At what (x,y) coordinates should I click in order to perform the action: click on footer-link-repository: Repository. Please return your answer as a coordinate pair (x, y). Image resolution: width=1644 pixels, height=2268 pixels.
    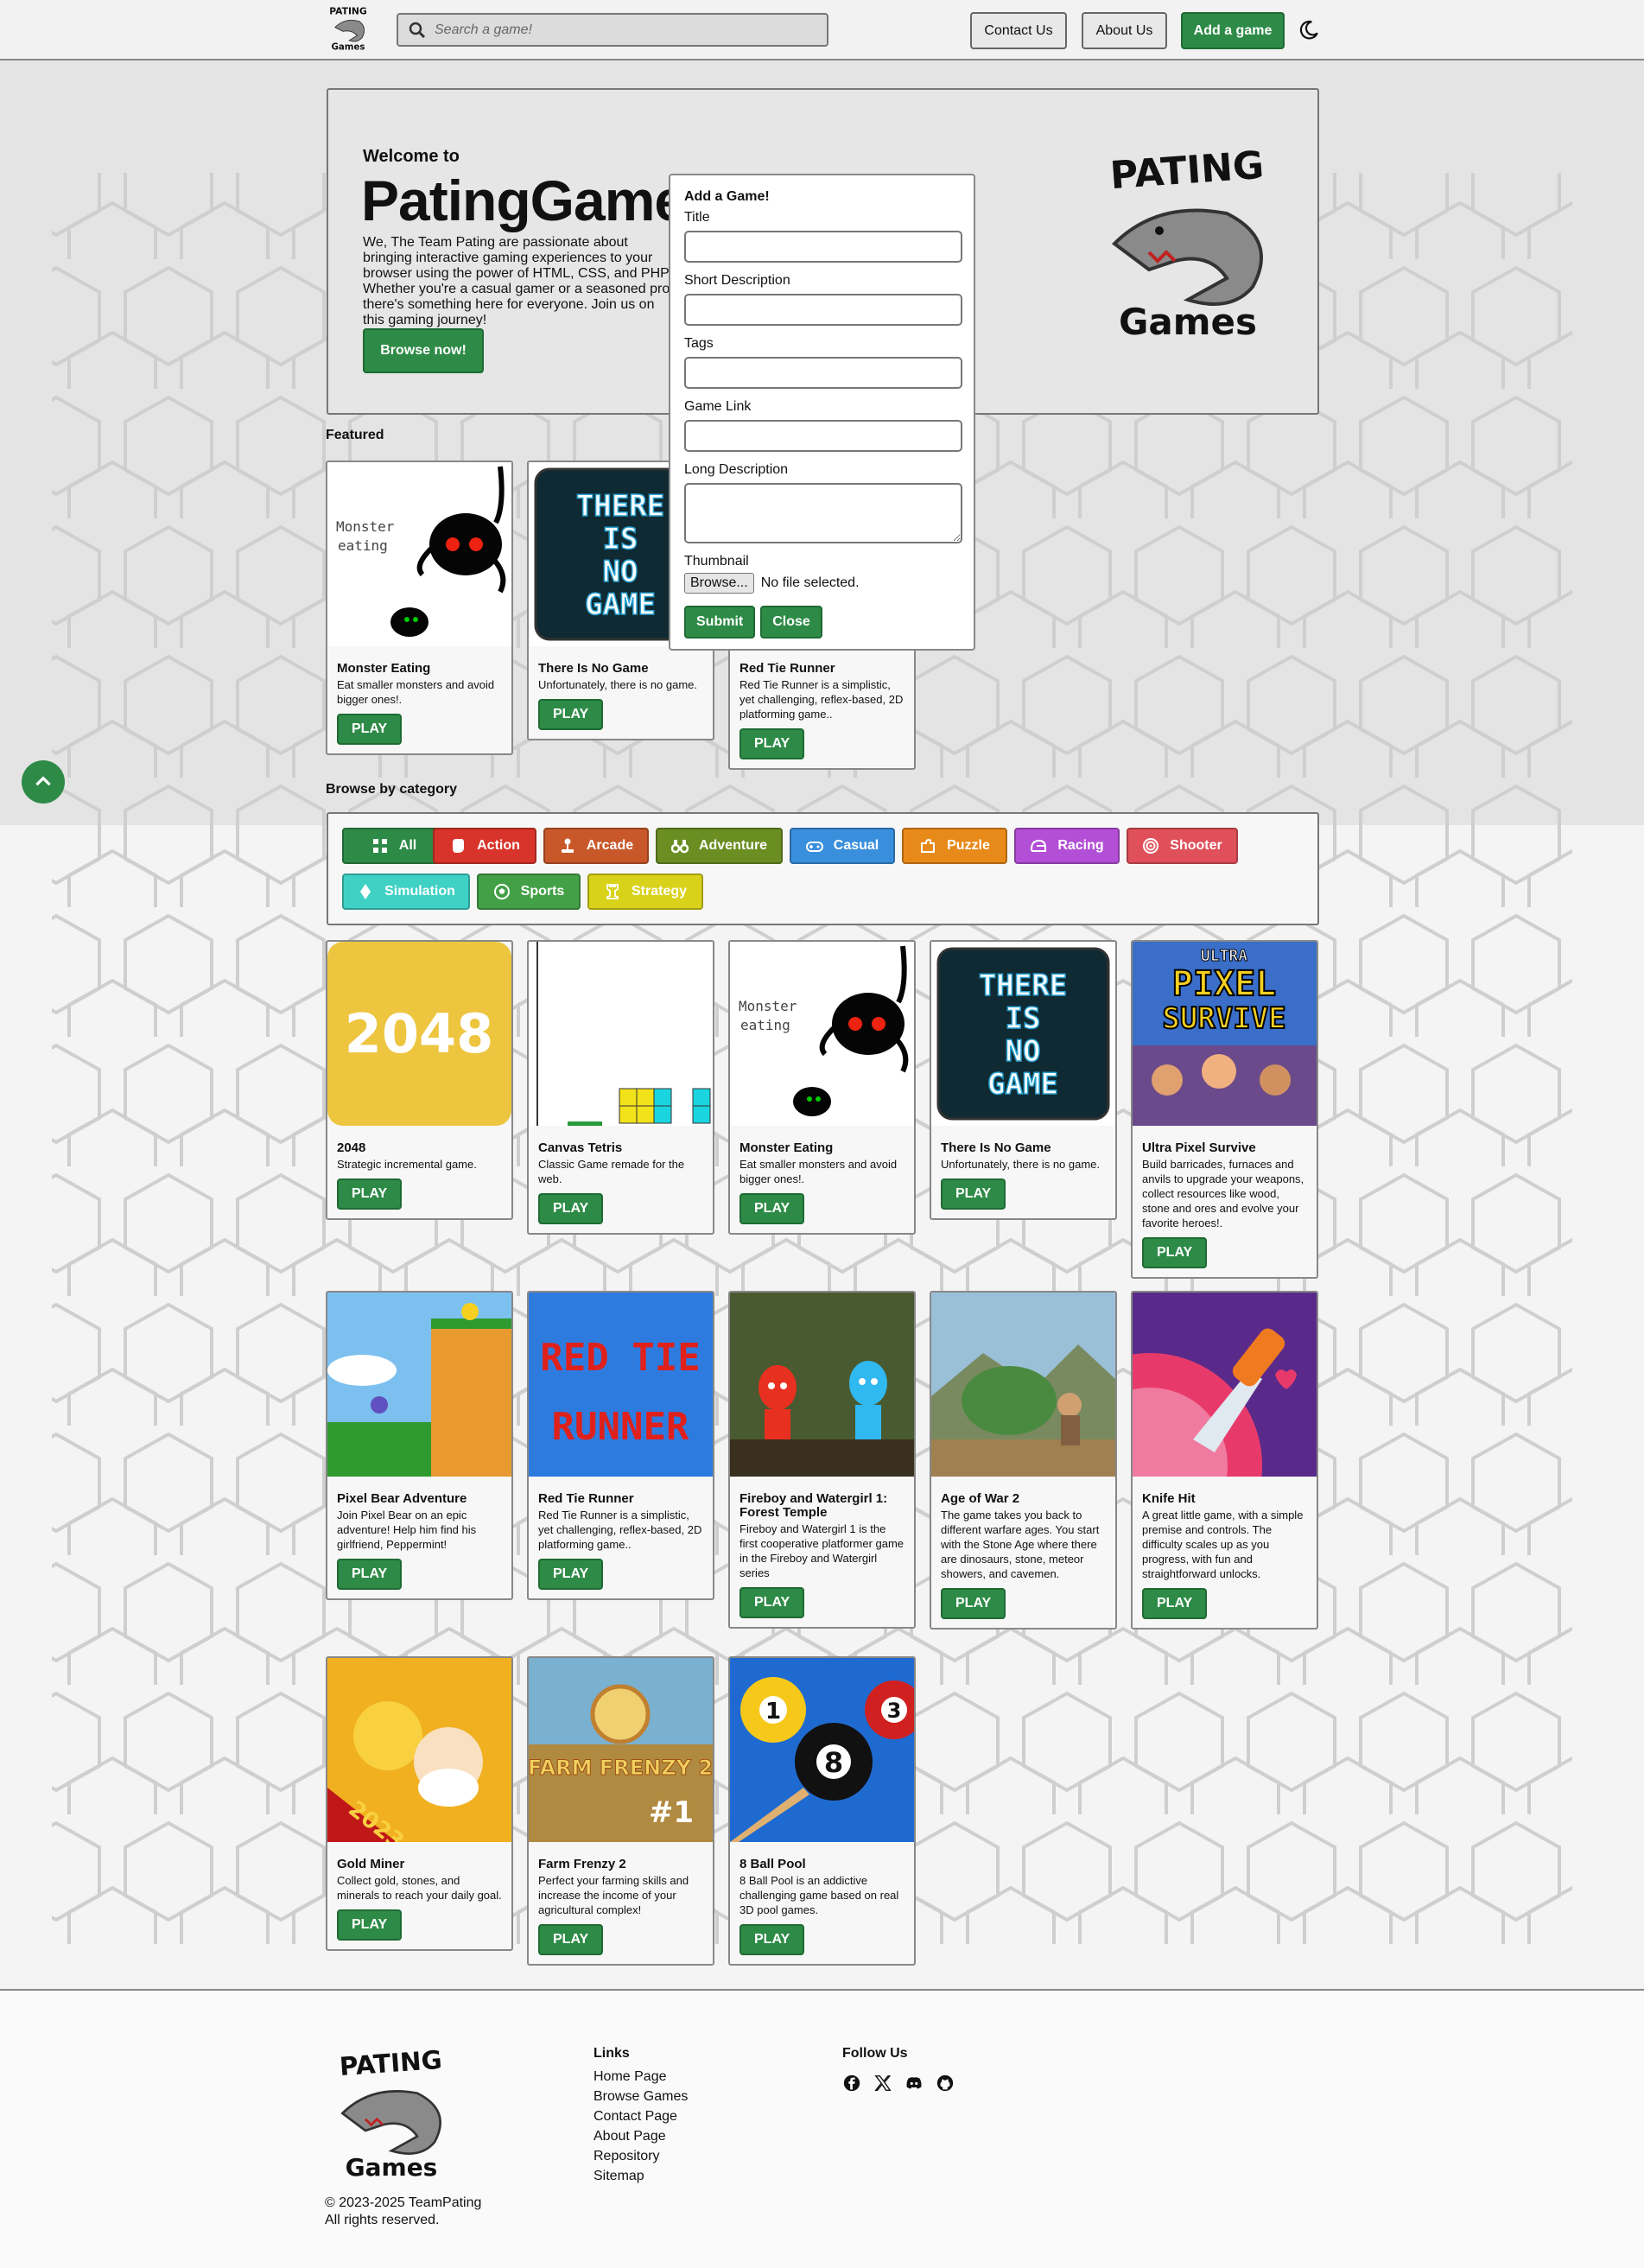
    Looking at the image, I should click on (640, 2156).